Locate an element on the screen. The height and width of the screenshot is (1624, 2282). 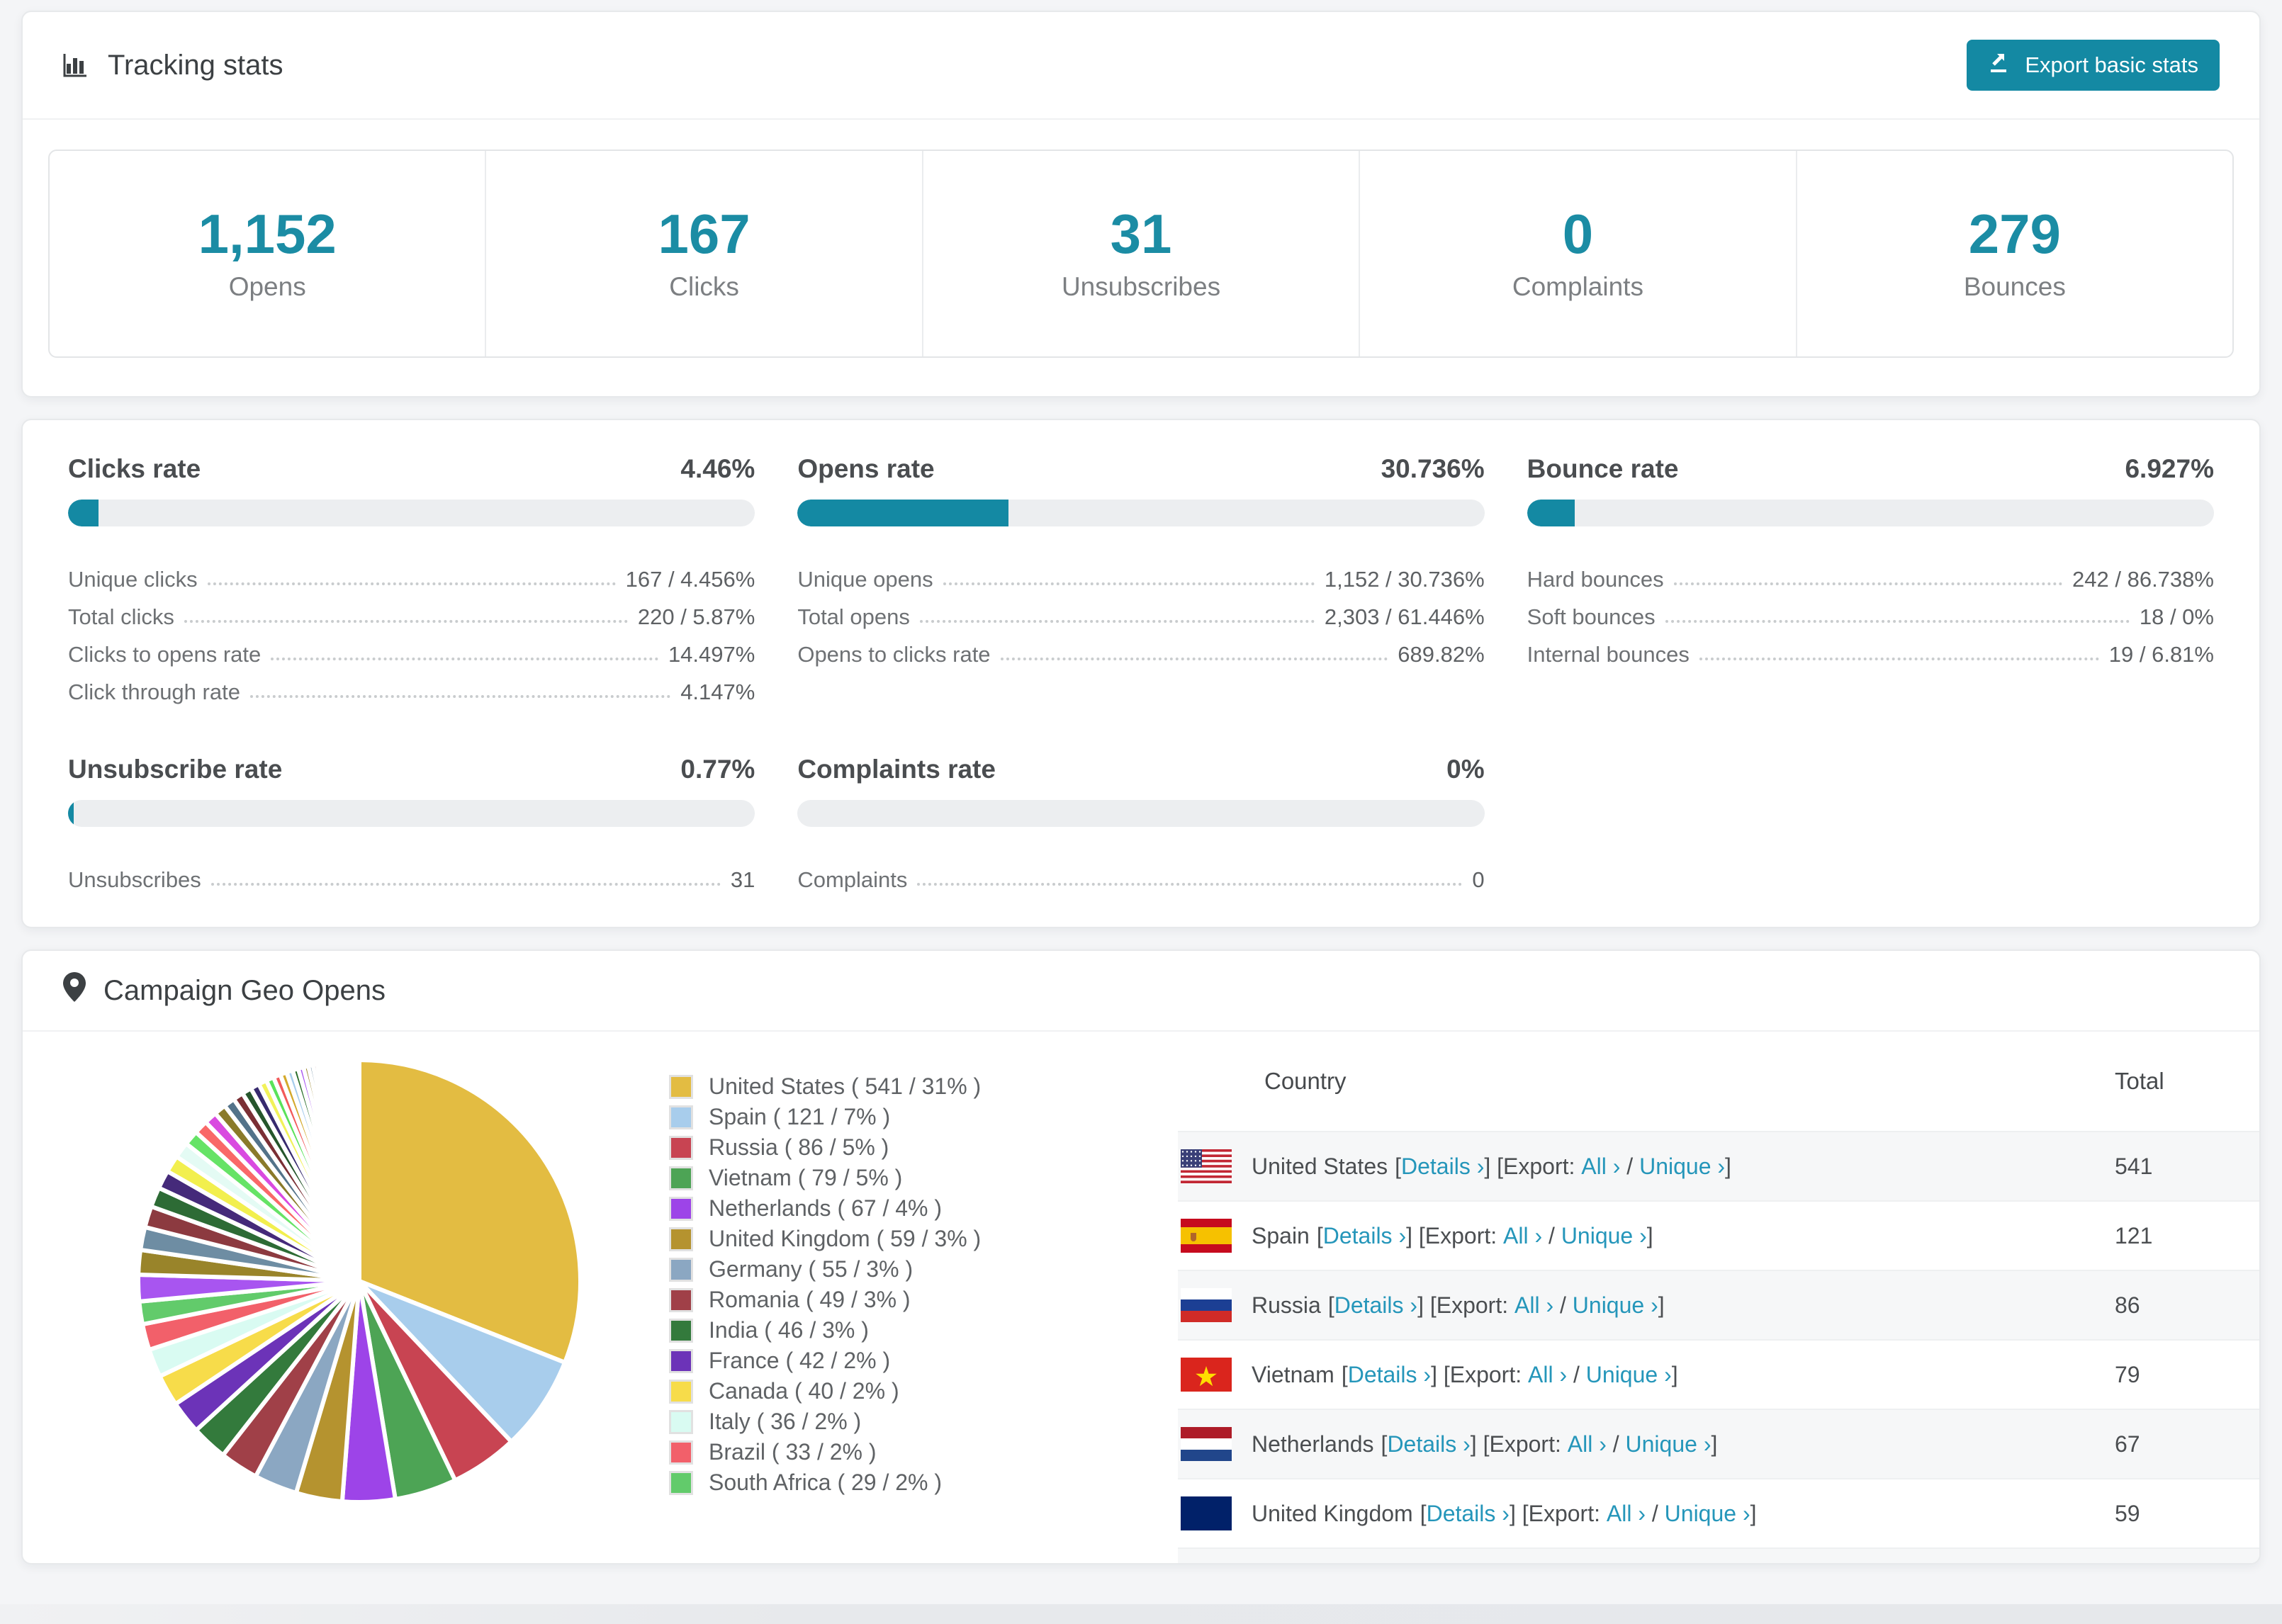
legend-item: Brazil ( 33 / 2% ) is located at coordinates (825, 1452).